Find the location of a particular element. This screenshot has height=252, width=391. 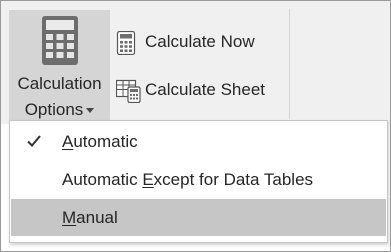

calculation-options-label-text: Options is located at coordinates (54, 109).